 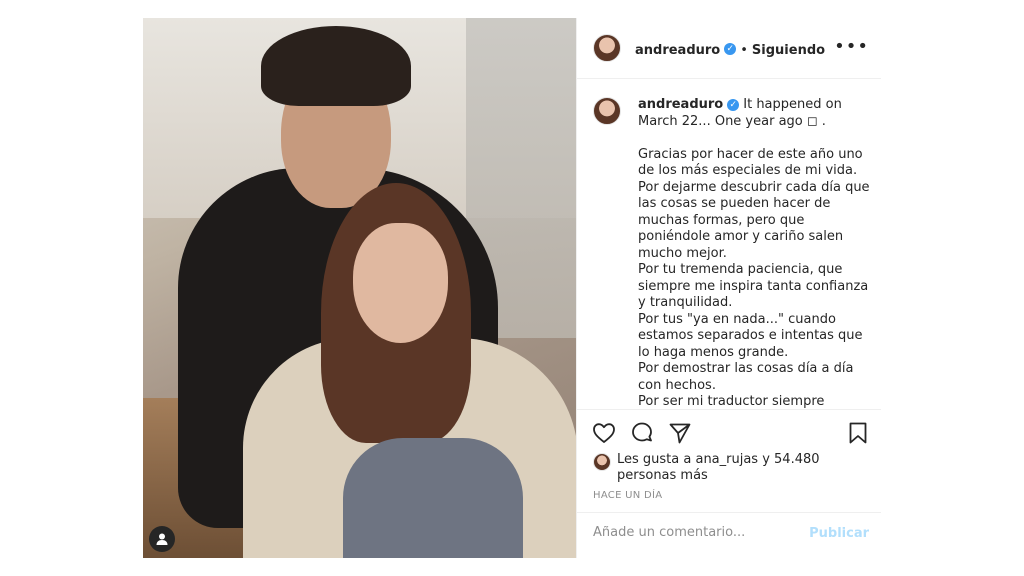 I want to click on caption-username: andreaduro, so click(x=680, y=104).